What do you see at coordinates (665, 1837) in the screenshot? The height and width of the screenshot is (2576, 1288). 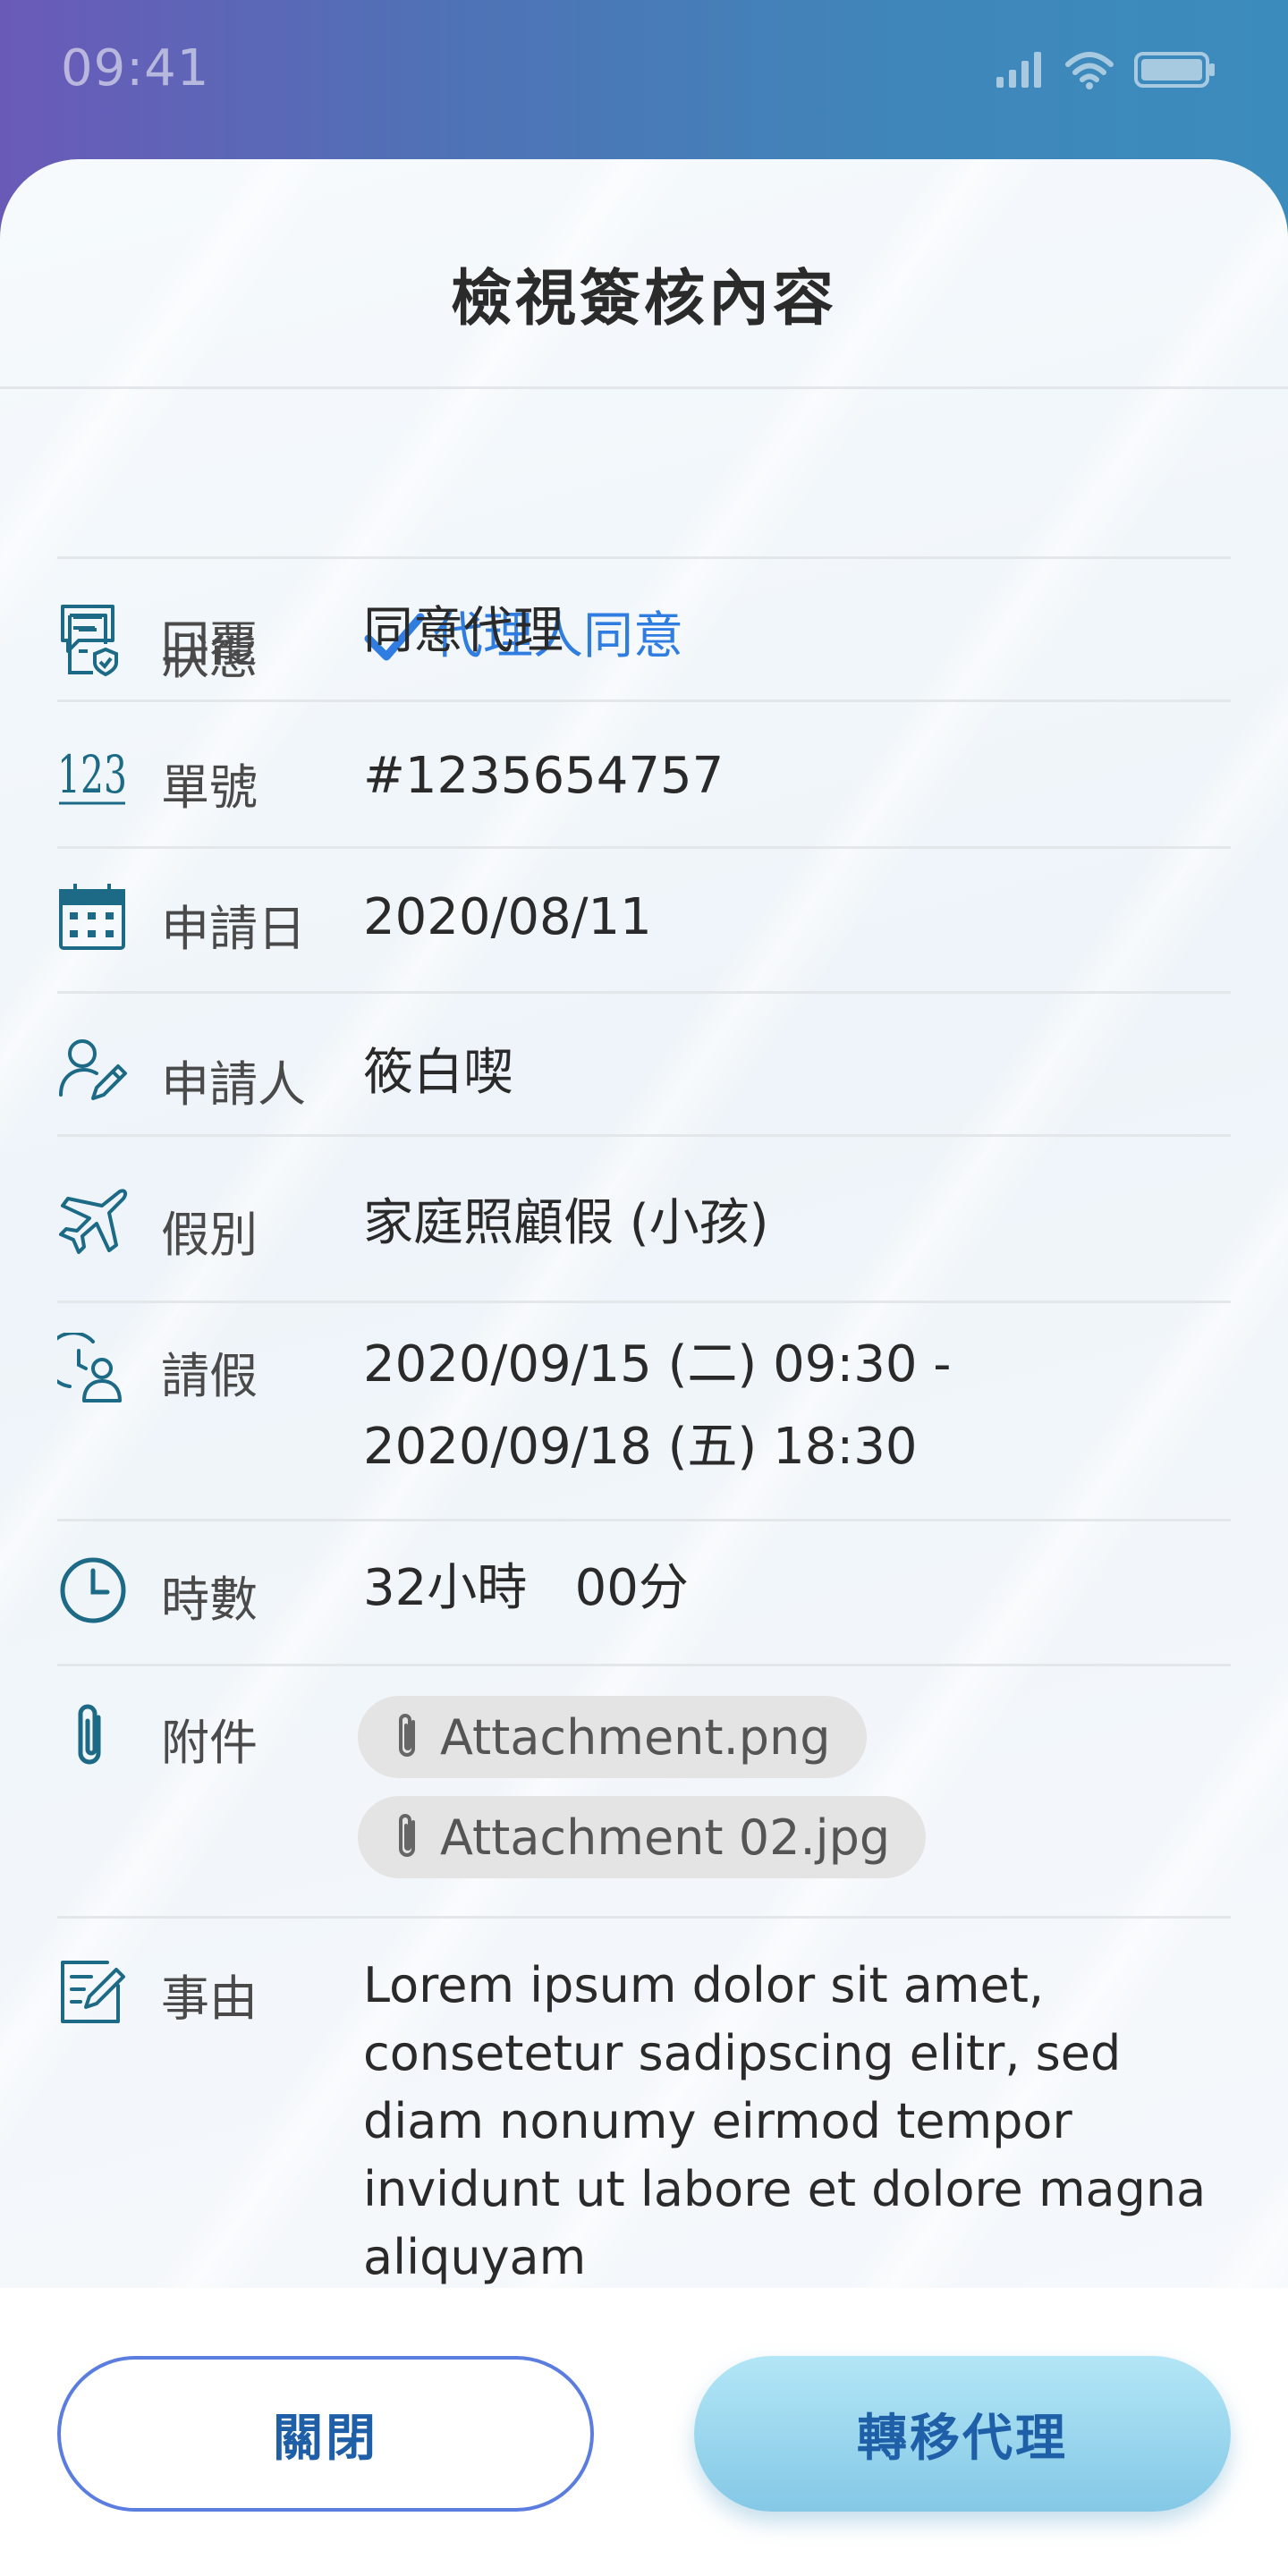 I see `attachment-filename: Attachment 02.jpg` at bounding box center [665, 1837].